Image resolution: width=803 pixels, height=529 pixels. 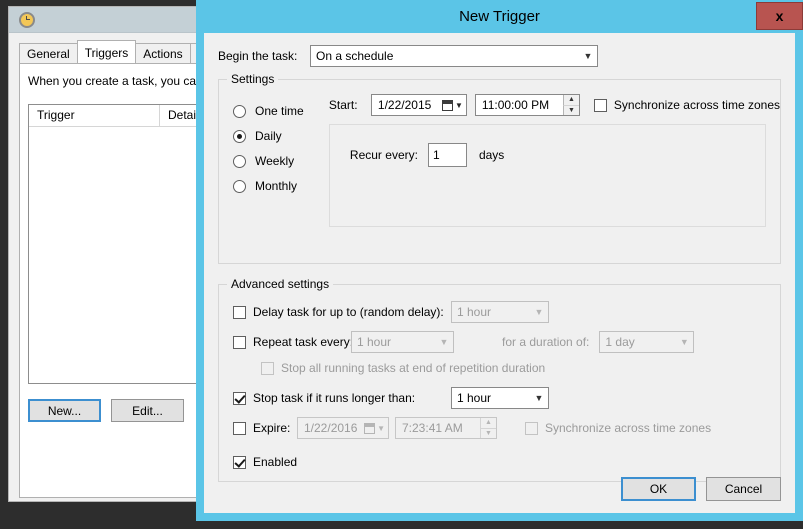 What do you see at coordinates (239, 462) in the screenshot?
I see `enabled-box` at bounding box center [239, 462].